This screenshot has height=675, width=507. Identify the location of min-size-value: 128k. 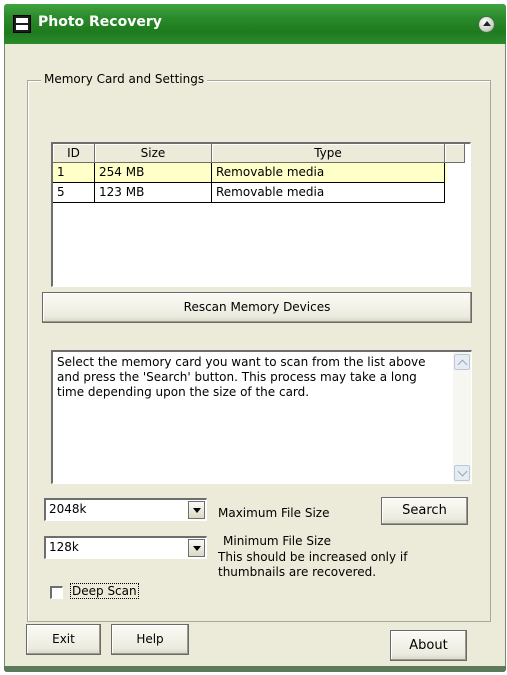
(64, 547).